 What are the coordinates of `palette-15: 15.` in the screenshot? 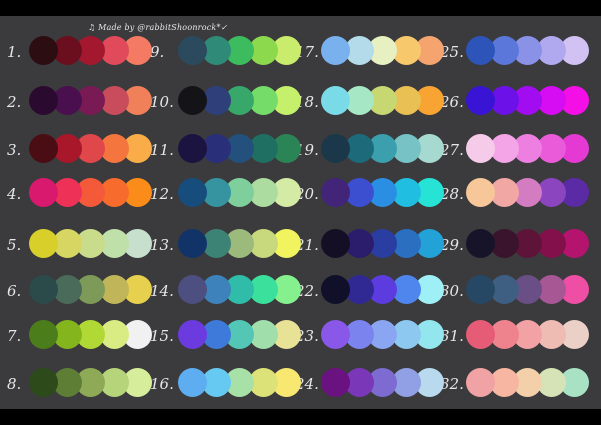 It's located at (225, 337).